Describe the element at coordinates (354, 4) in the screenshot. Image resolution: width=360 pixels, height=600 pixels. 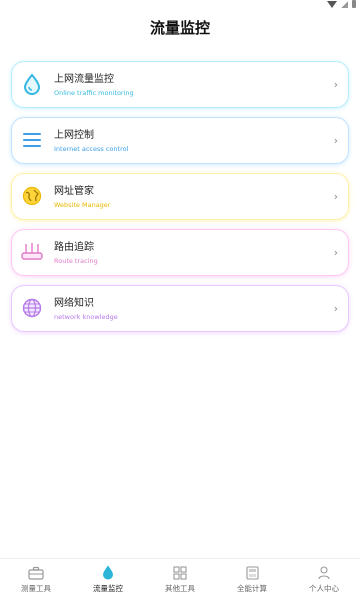
I see `battery-icon` at that location.